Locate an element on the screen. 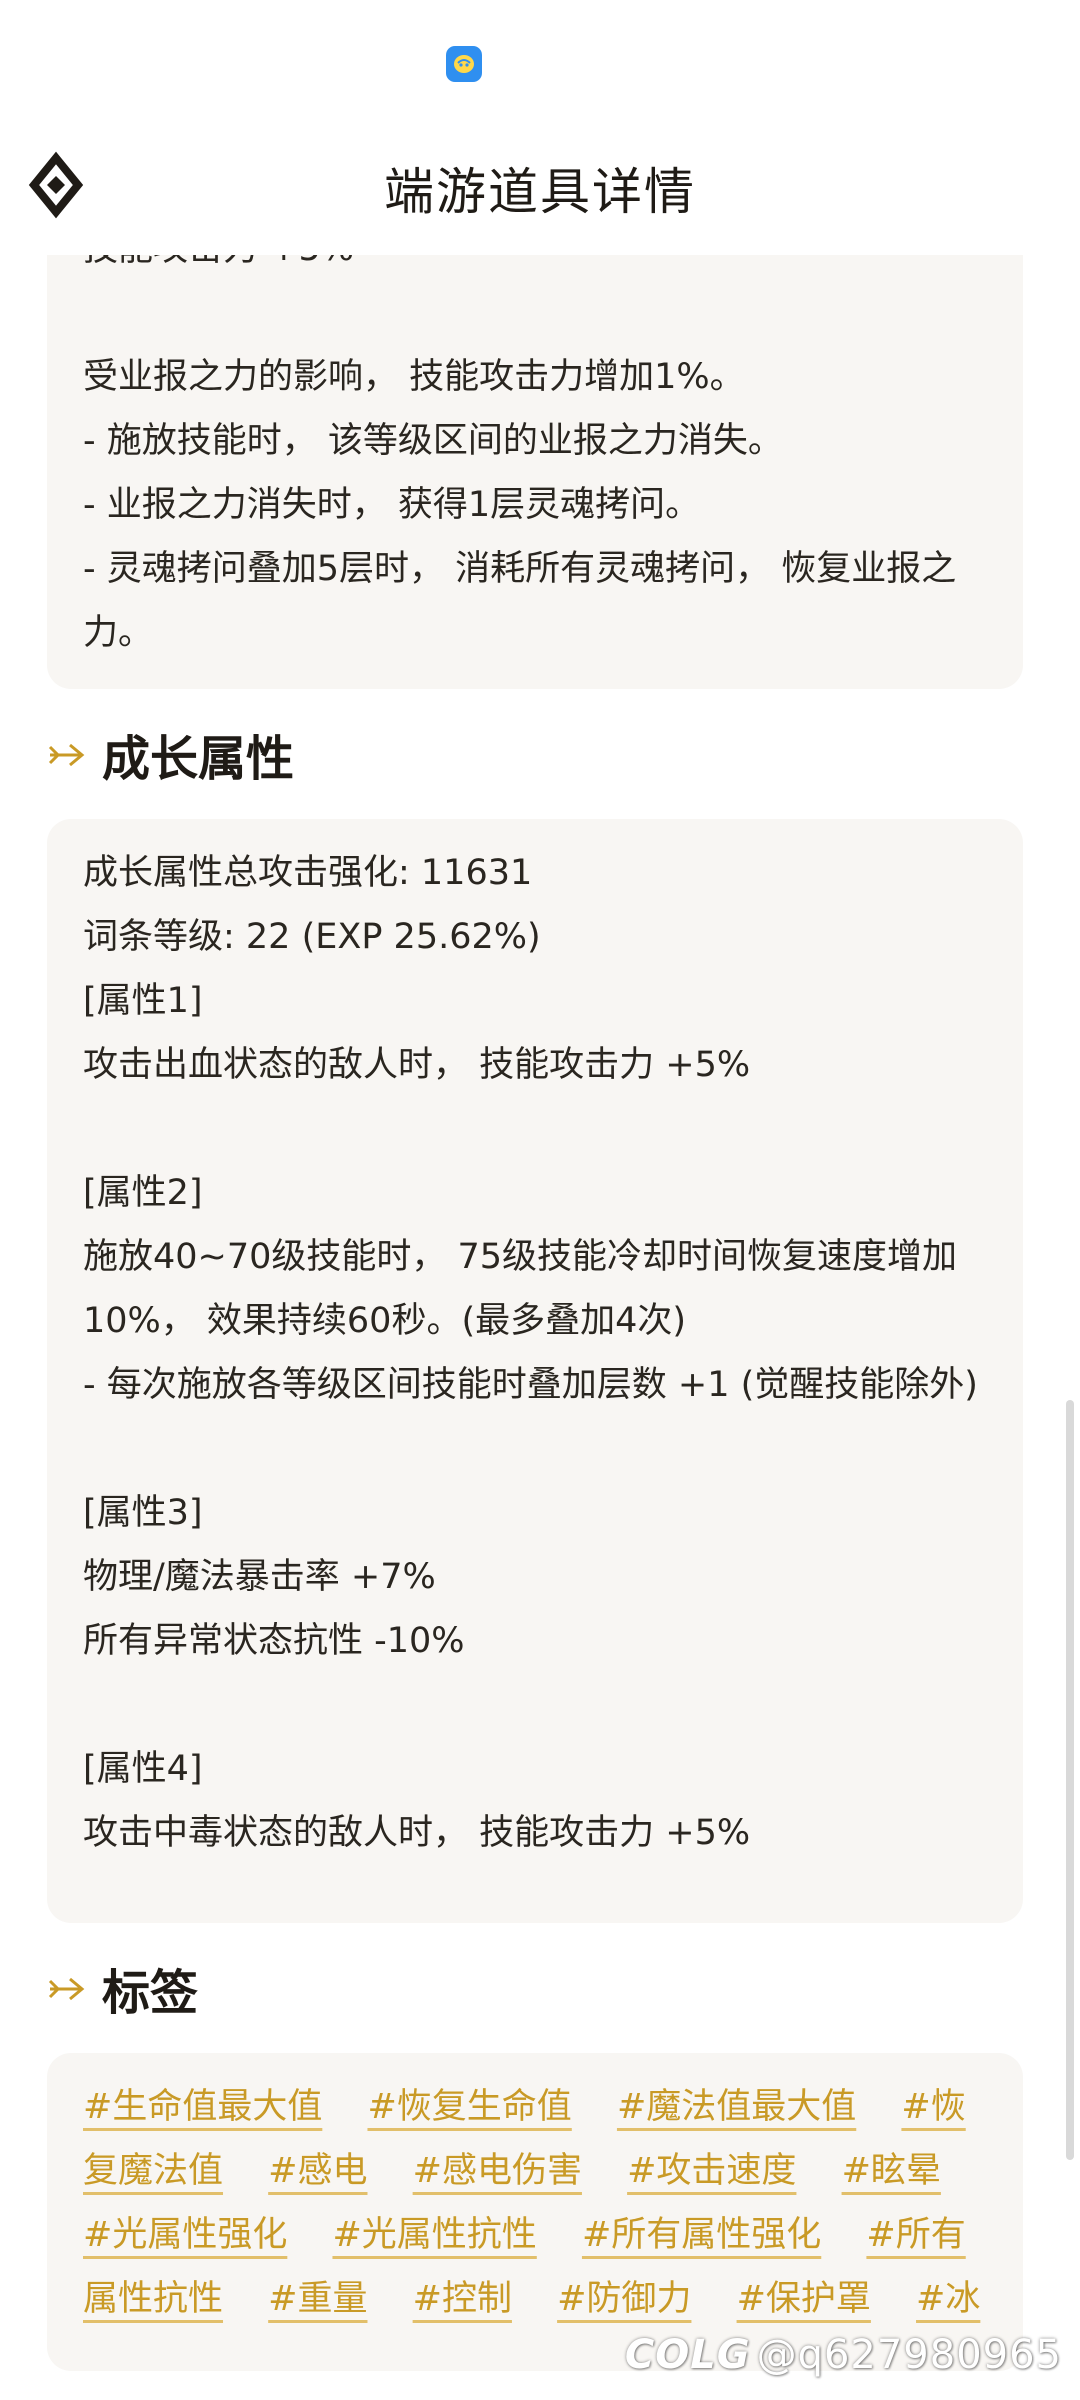  effect-line: 力。 is located at coordinates (118, 633).